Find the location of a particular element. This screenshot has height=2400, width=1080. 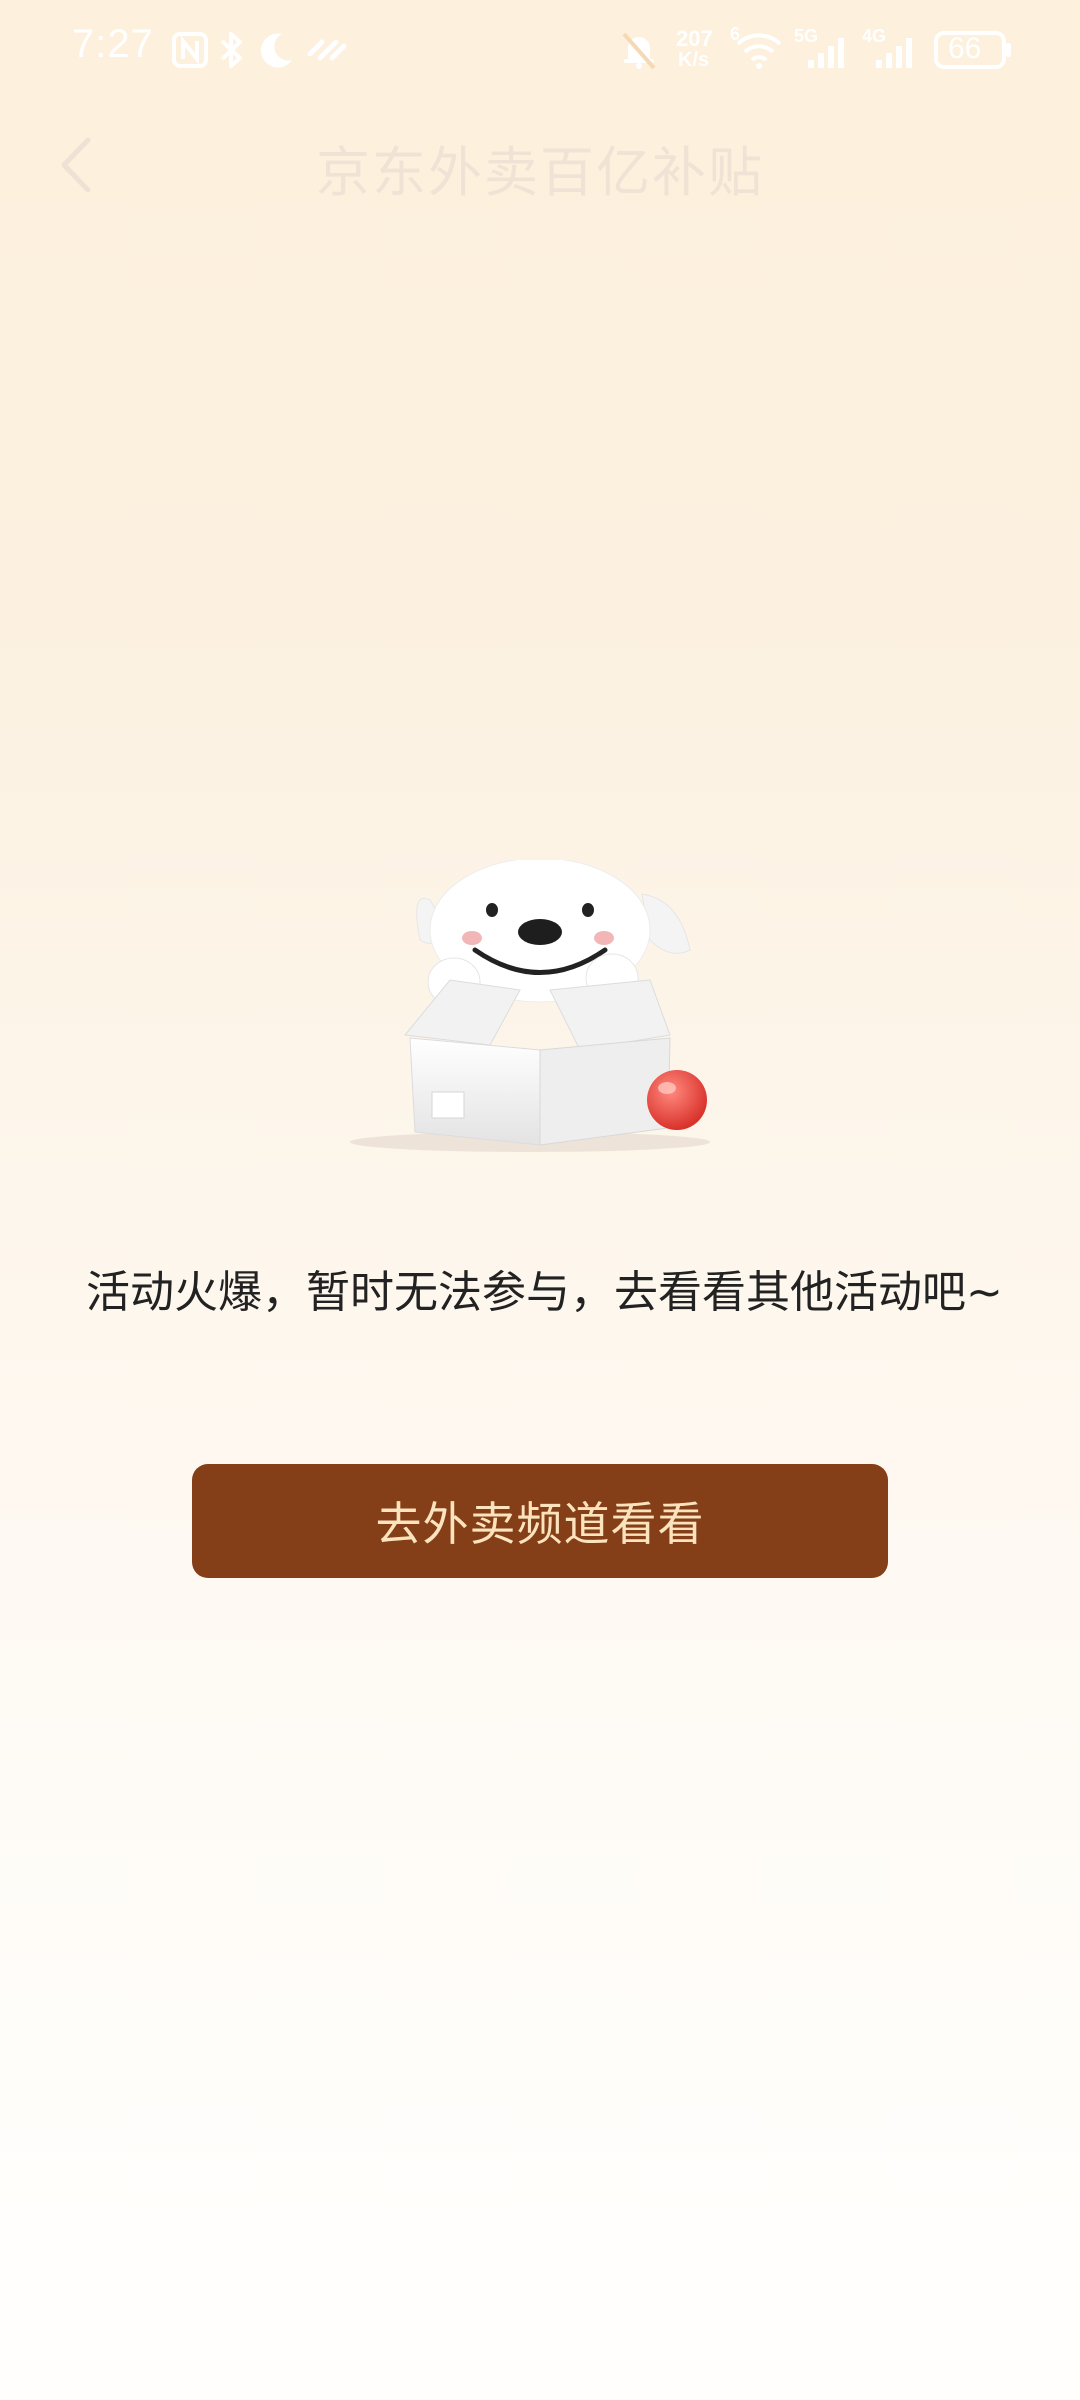

battery-level: 66 is located at coordinates (965, 48).